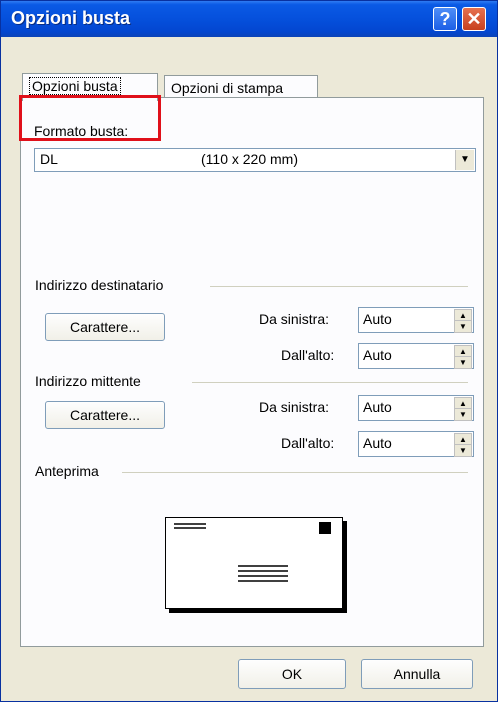  What do you see at coordinates (90, 118) in the screenshot?
I see `tab-highlight-box` at bounding box center [90, 118].